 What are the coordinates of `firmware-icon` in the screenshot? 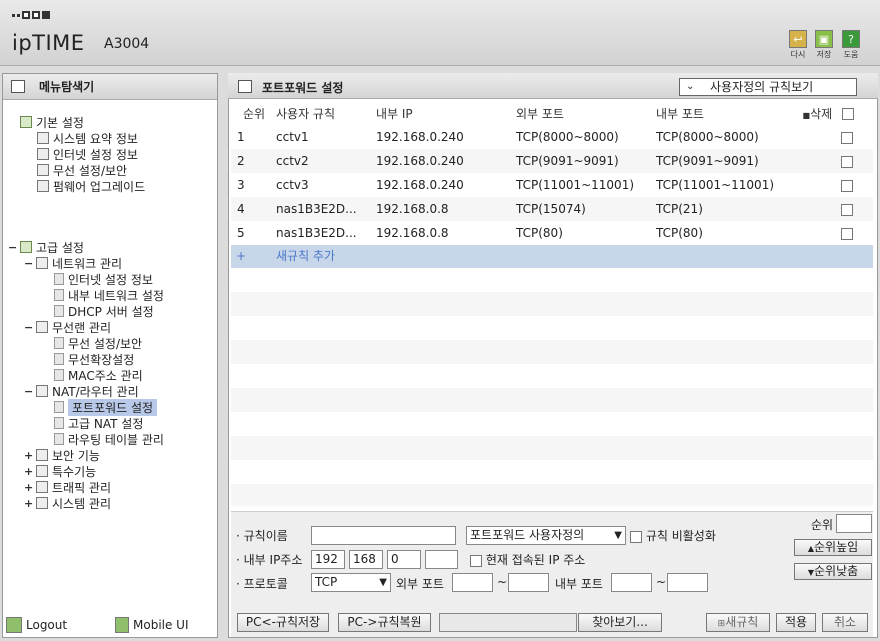 It's located at (43, 186).